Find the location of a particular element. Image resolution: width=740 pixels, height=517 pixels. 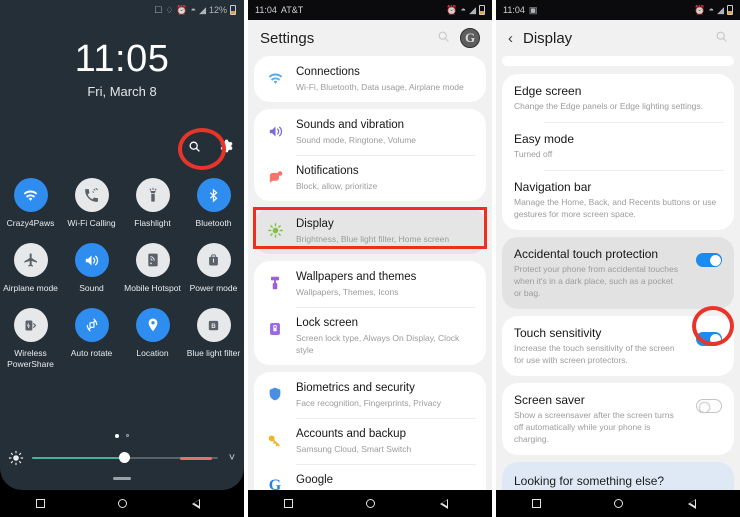

row-title: Connections is located at coordinates (328, 72).